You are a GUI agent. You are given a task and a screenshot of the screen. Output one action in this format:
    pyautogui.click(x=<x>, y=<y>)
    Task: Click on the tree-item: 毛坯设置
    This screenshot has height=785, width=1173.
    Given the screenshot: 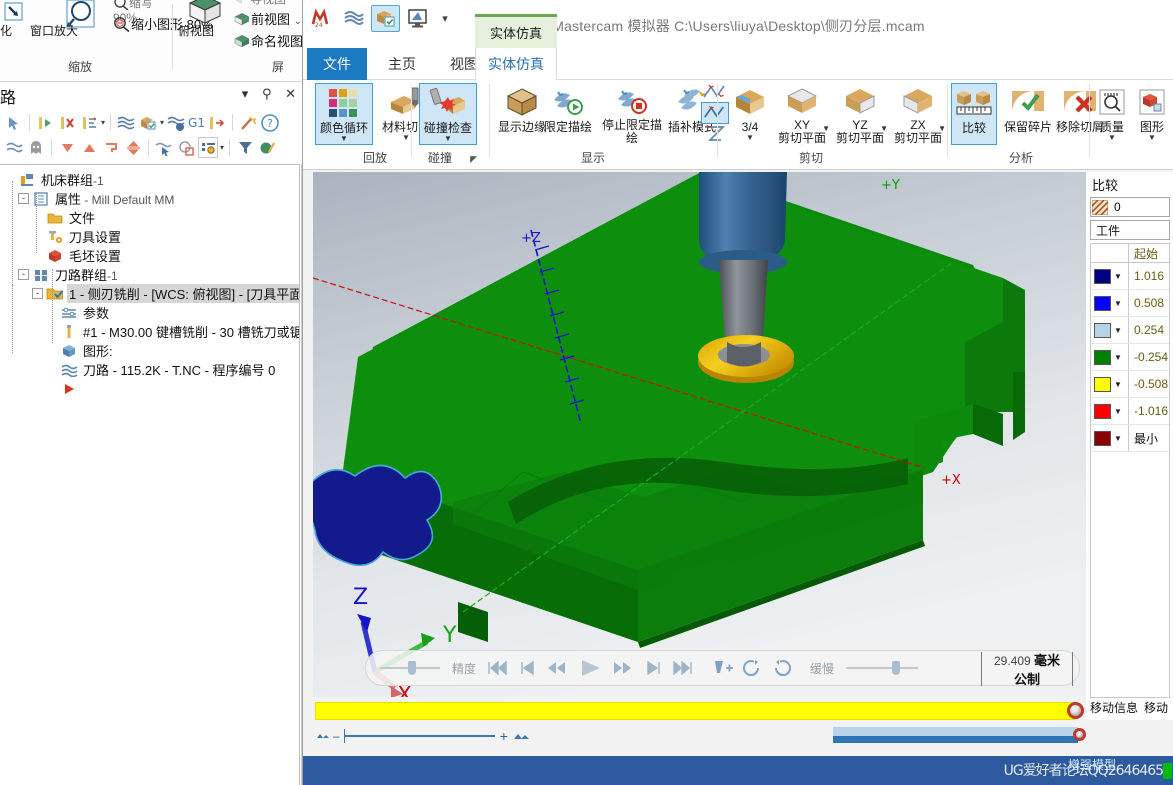 What is the action you would take?
    pyautogui.click(x=149, y=255)
    